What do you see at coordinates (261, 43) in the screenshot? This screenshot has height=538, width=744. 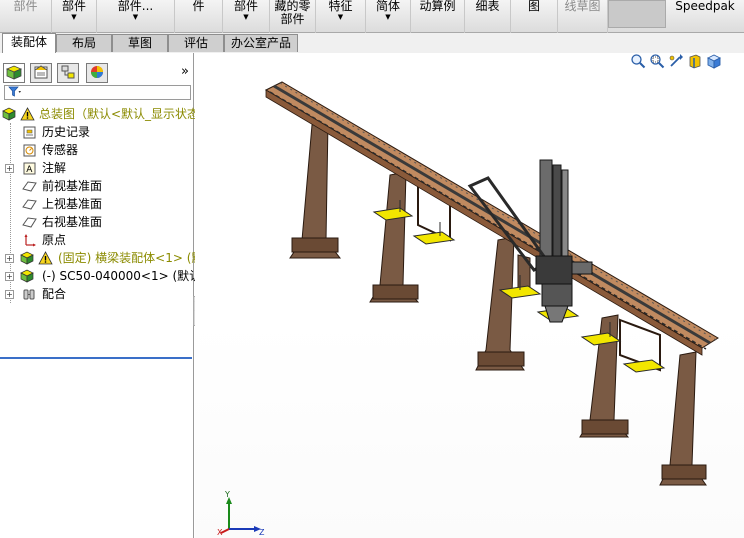 I see `tab-office-products: 办公室产品` at bounding box center [261, 43].